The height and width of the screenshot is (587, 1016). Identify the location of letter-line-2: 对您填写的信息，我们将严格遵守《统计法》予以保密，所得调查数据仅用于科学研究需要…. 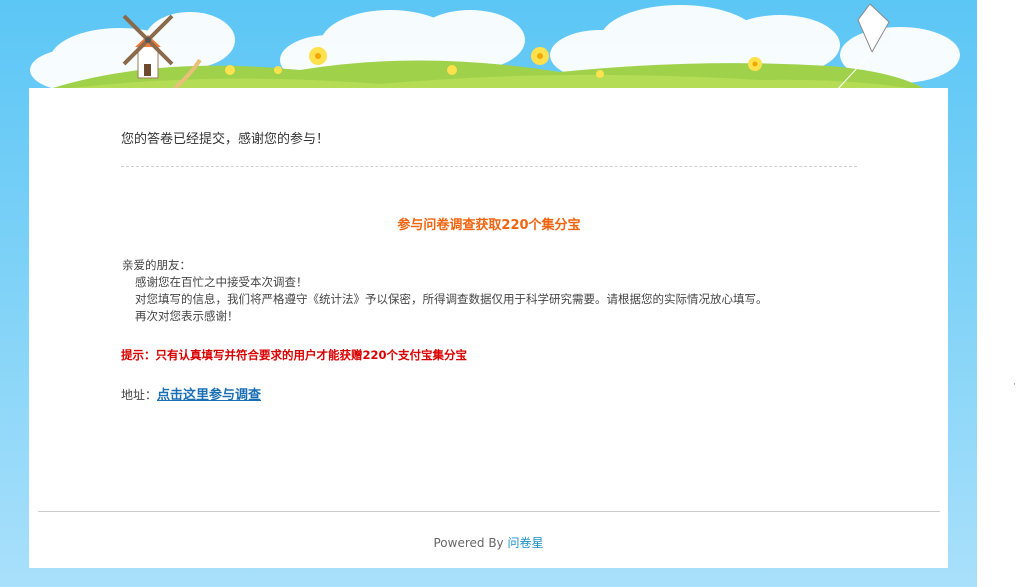
(451, 299).